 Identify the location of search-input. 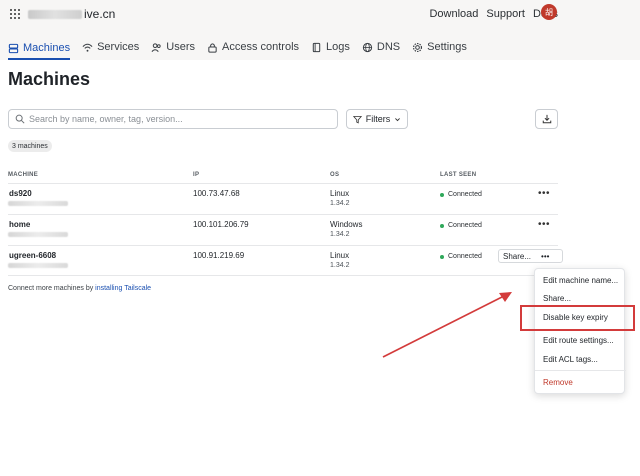
(179, 119).